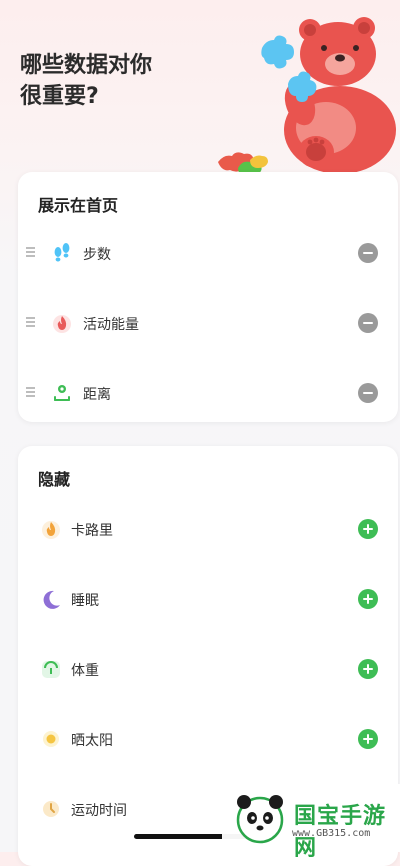 Image resolution: width=400 pixels, height=866 pixels. I want to click on home-row-active-energy: 活动能量, so click(208, 324).